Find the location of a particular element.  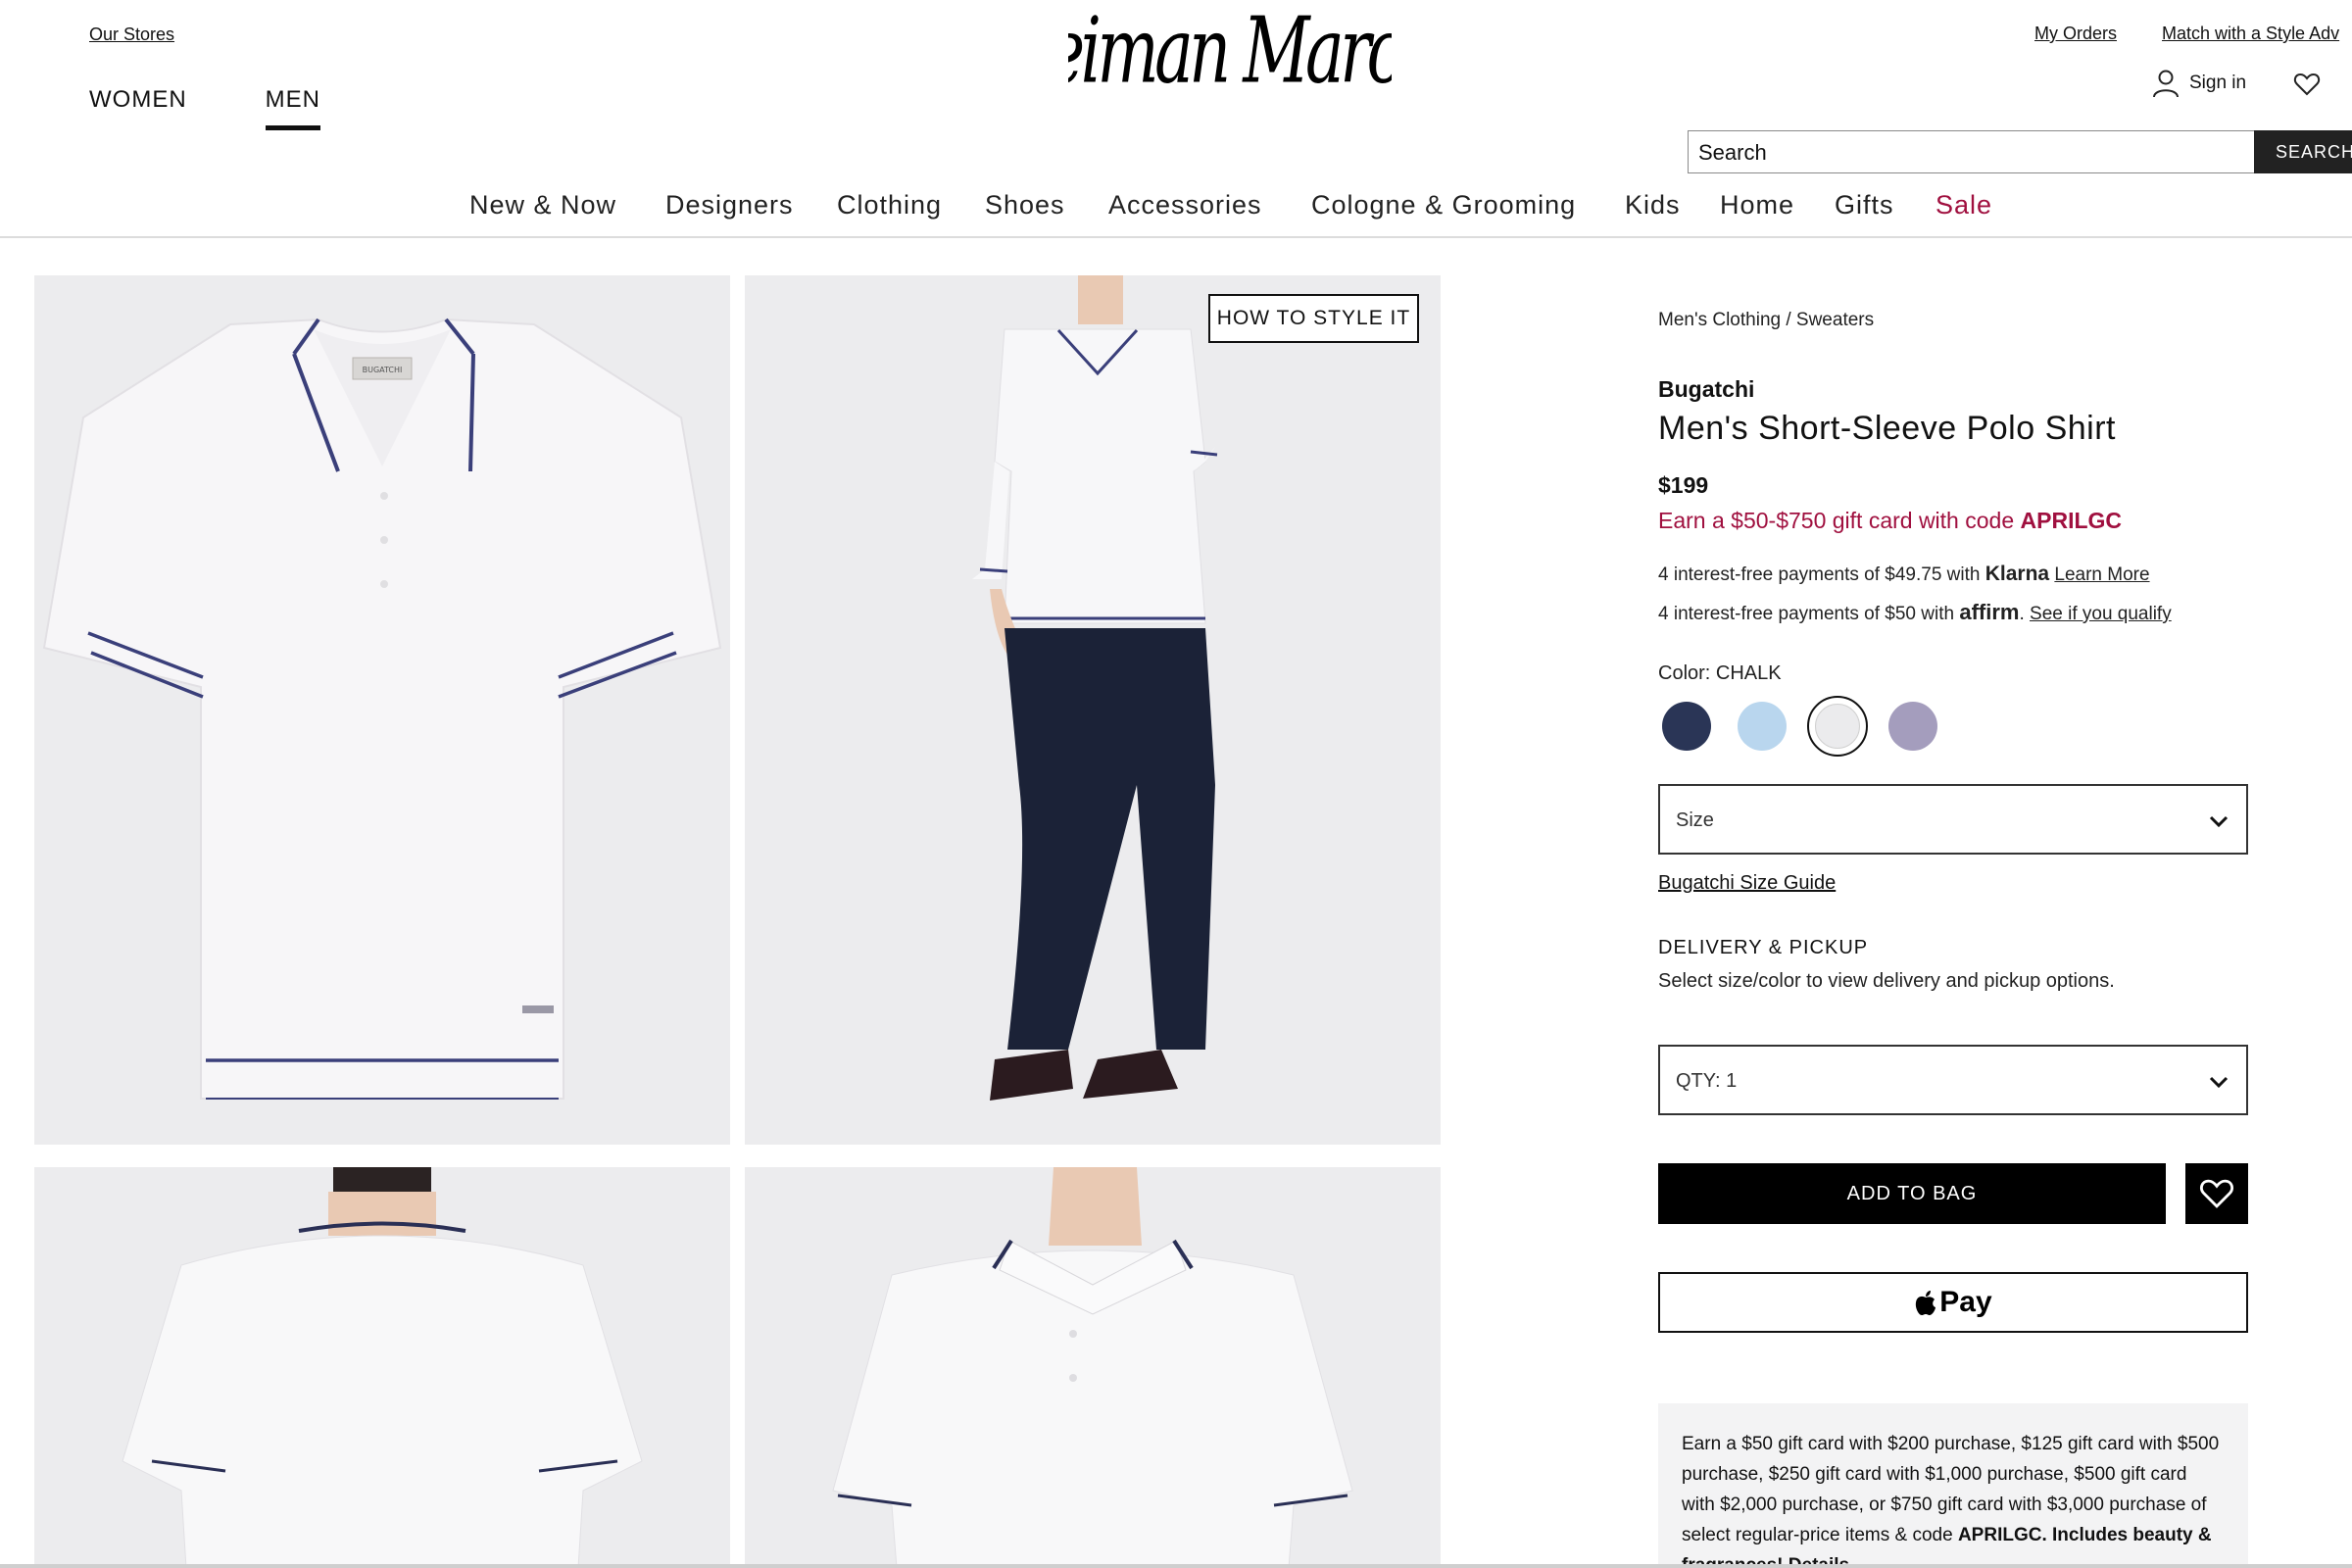

product-image-back is located at coordinates (382, 1367).